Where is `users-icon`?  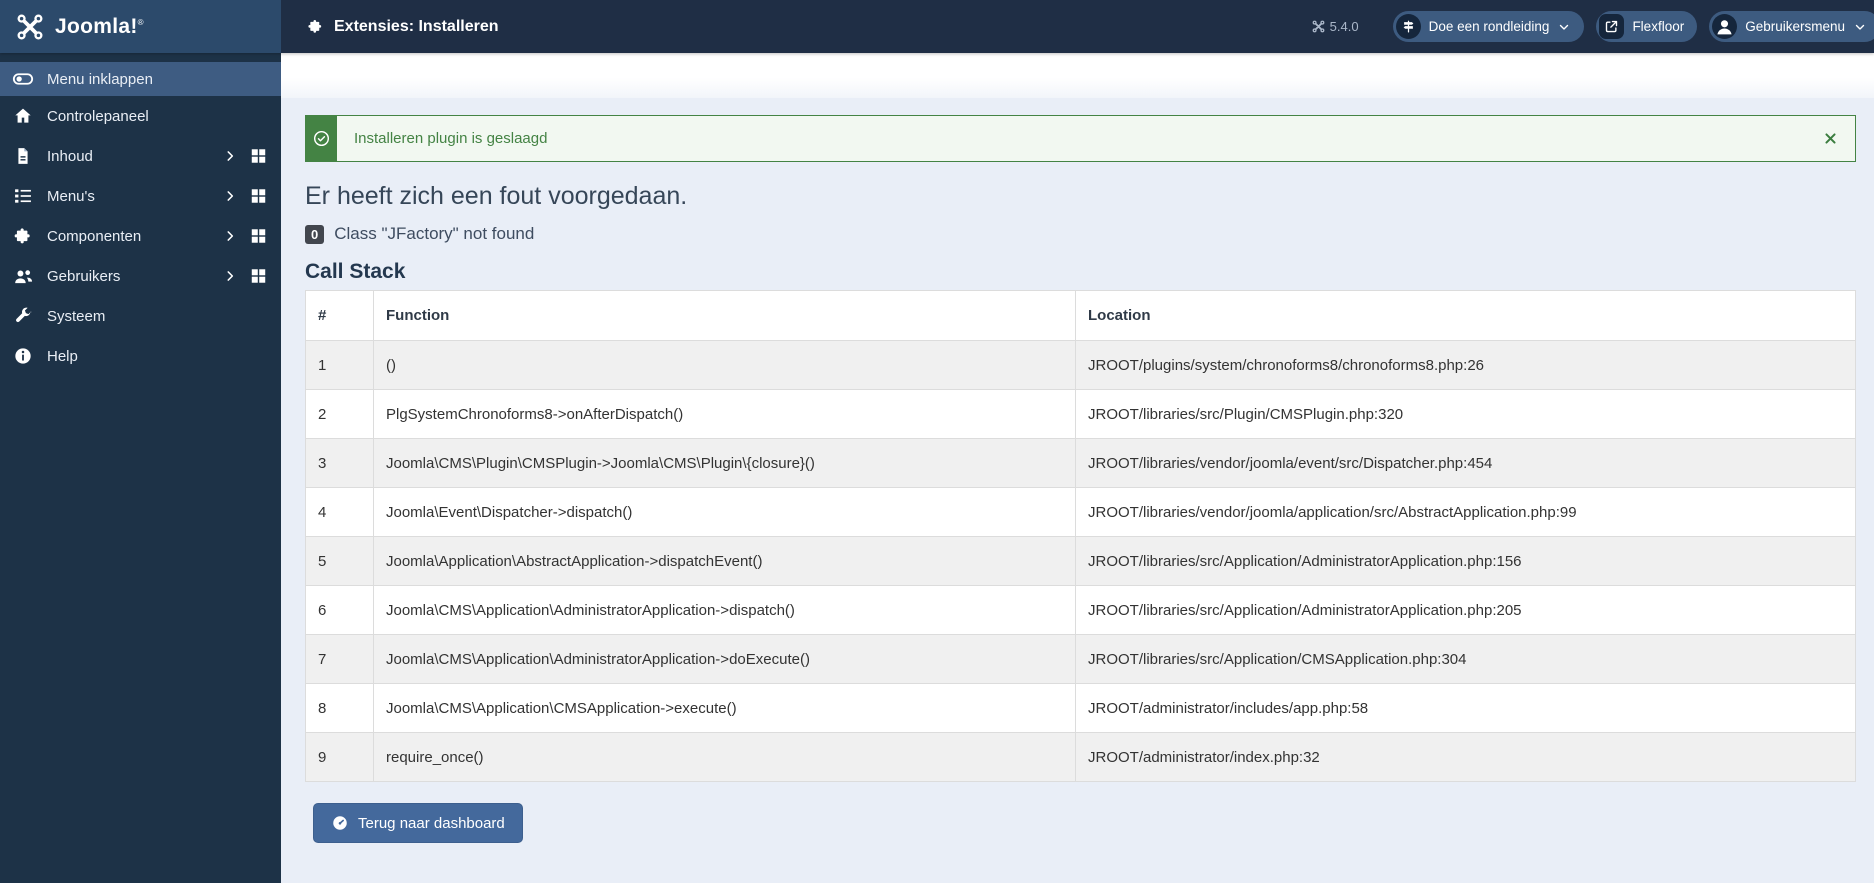 users-icon is located at coordinates (23, 276).